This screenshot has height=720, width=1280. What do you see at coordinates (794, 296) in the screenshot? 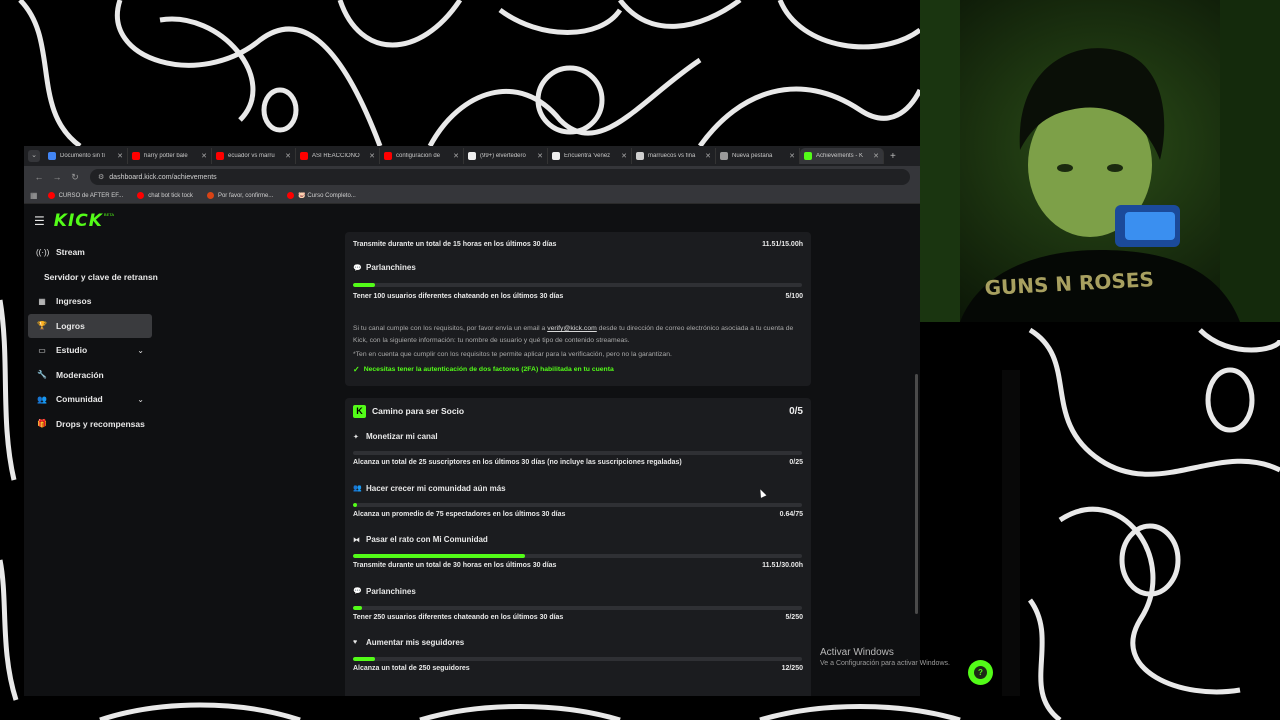
I see `chatters-value: 5/100` at bounding box center [794, 296].